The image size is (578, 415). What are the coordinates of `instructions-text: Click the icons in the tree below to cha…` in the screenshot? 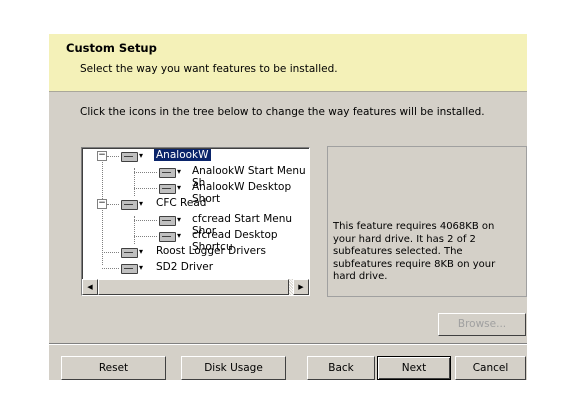 It's located at (282, 112).